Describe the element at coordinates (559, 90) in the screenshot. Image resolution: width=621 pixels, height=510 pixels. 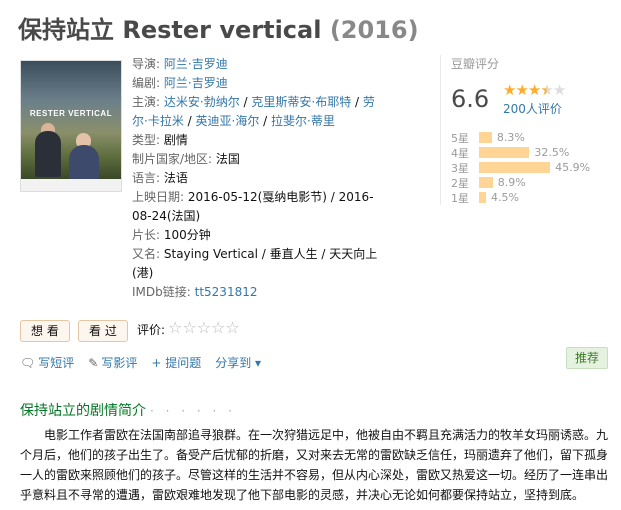
I see `empty-star-icon: ★` at that location.